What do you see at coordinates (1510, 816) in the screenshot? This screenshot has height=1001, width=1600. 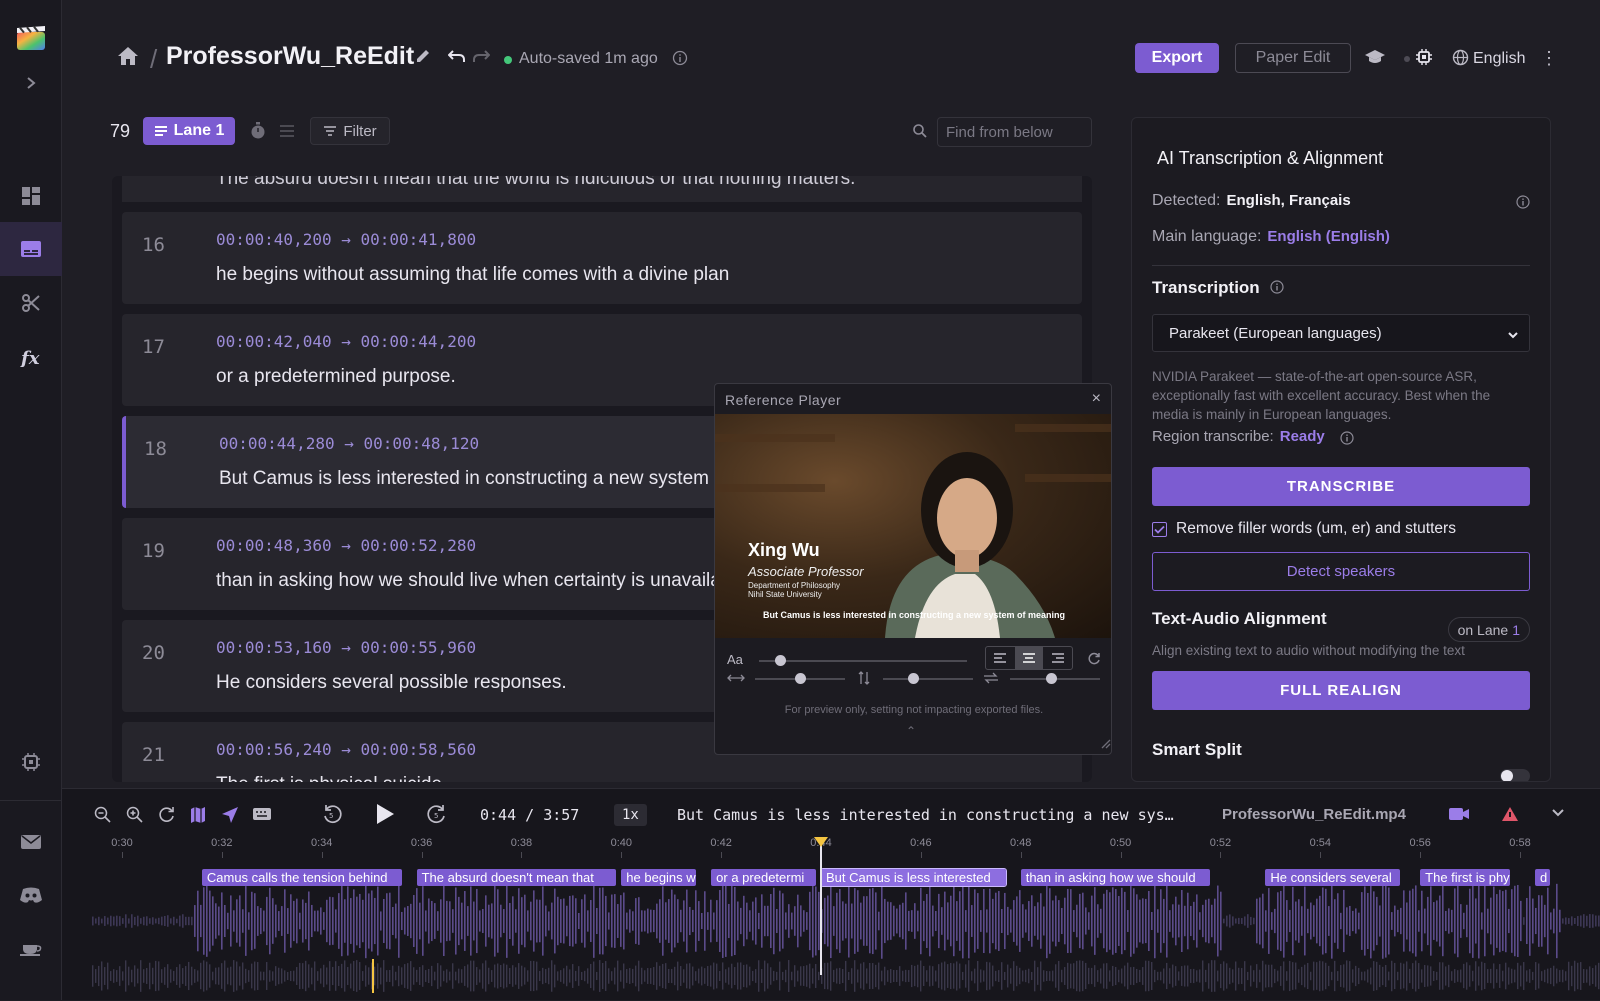 I see `warning-icon` at bounding box center [1510, 816].